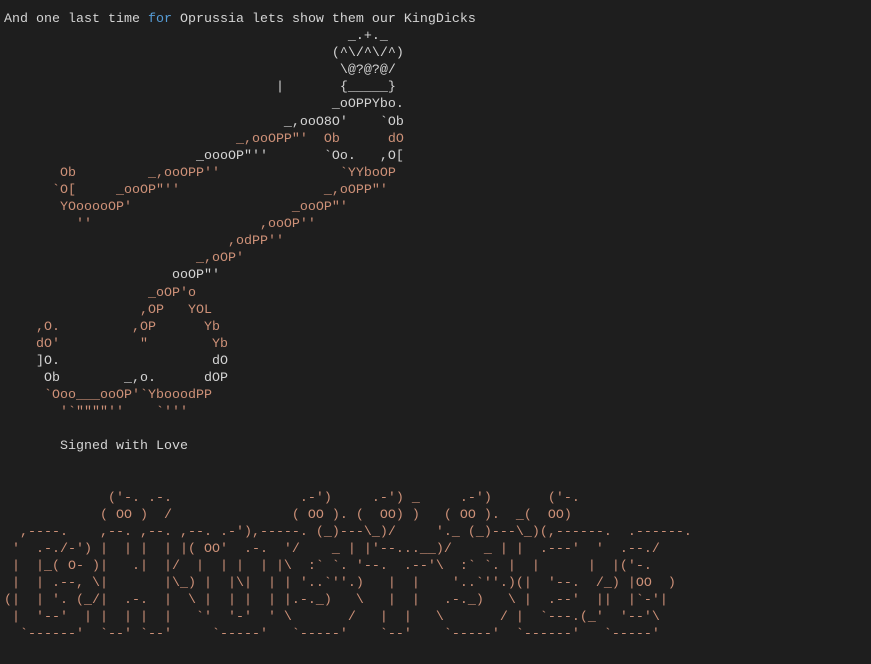 The image size is (871, 664). What do you see at coordinates (196, 37) in the screenshot?
I see `art-line: _.+._` at bounding box center [196, 37].